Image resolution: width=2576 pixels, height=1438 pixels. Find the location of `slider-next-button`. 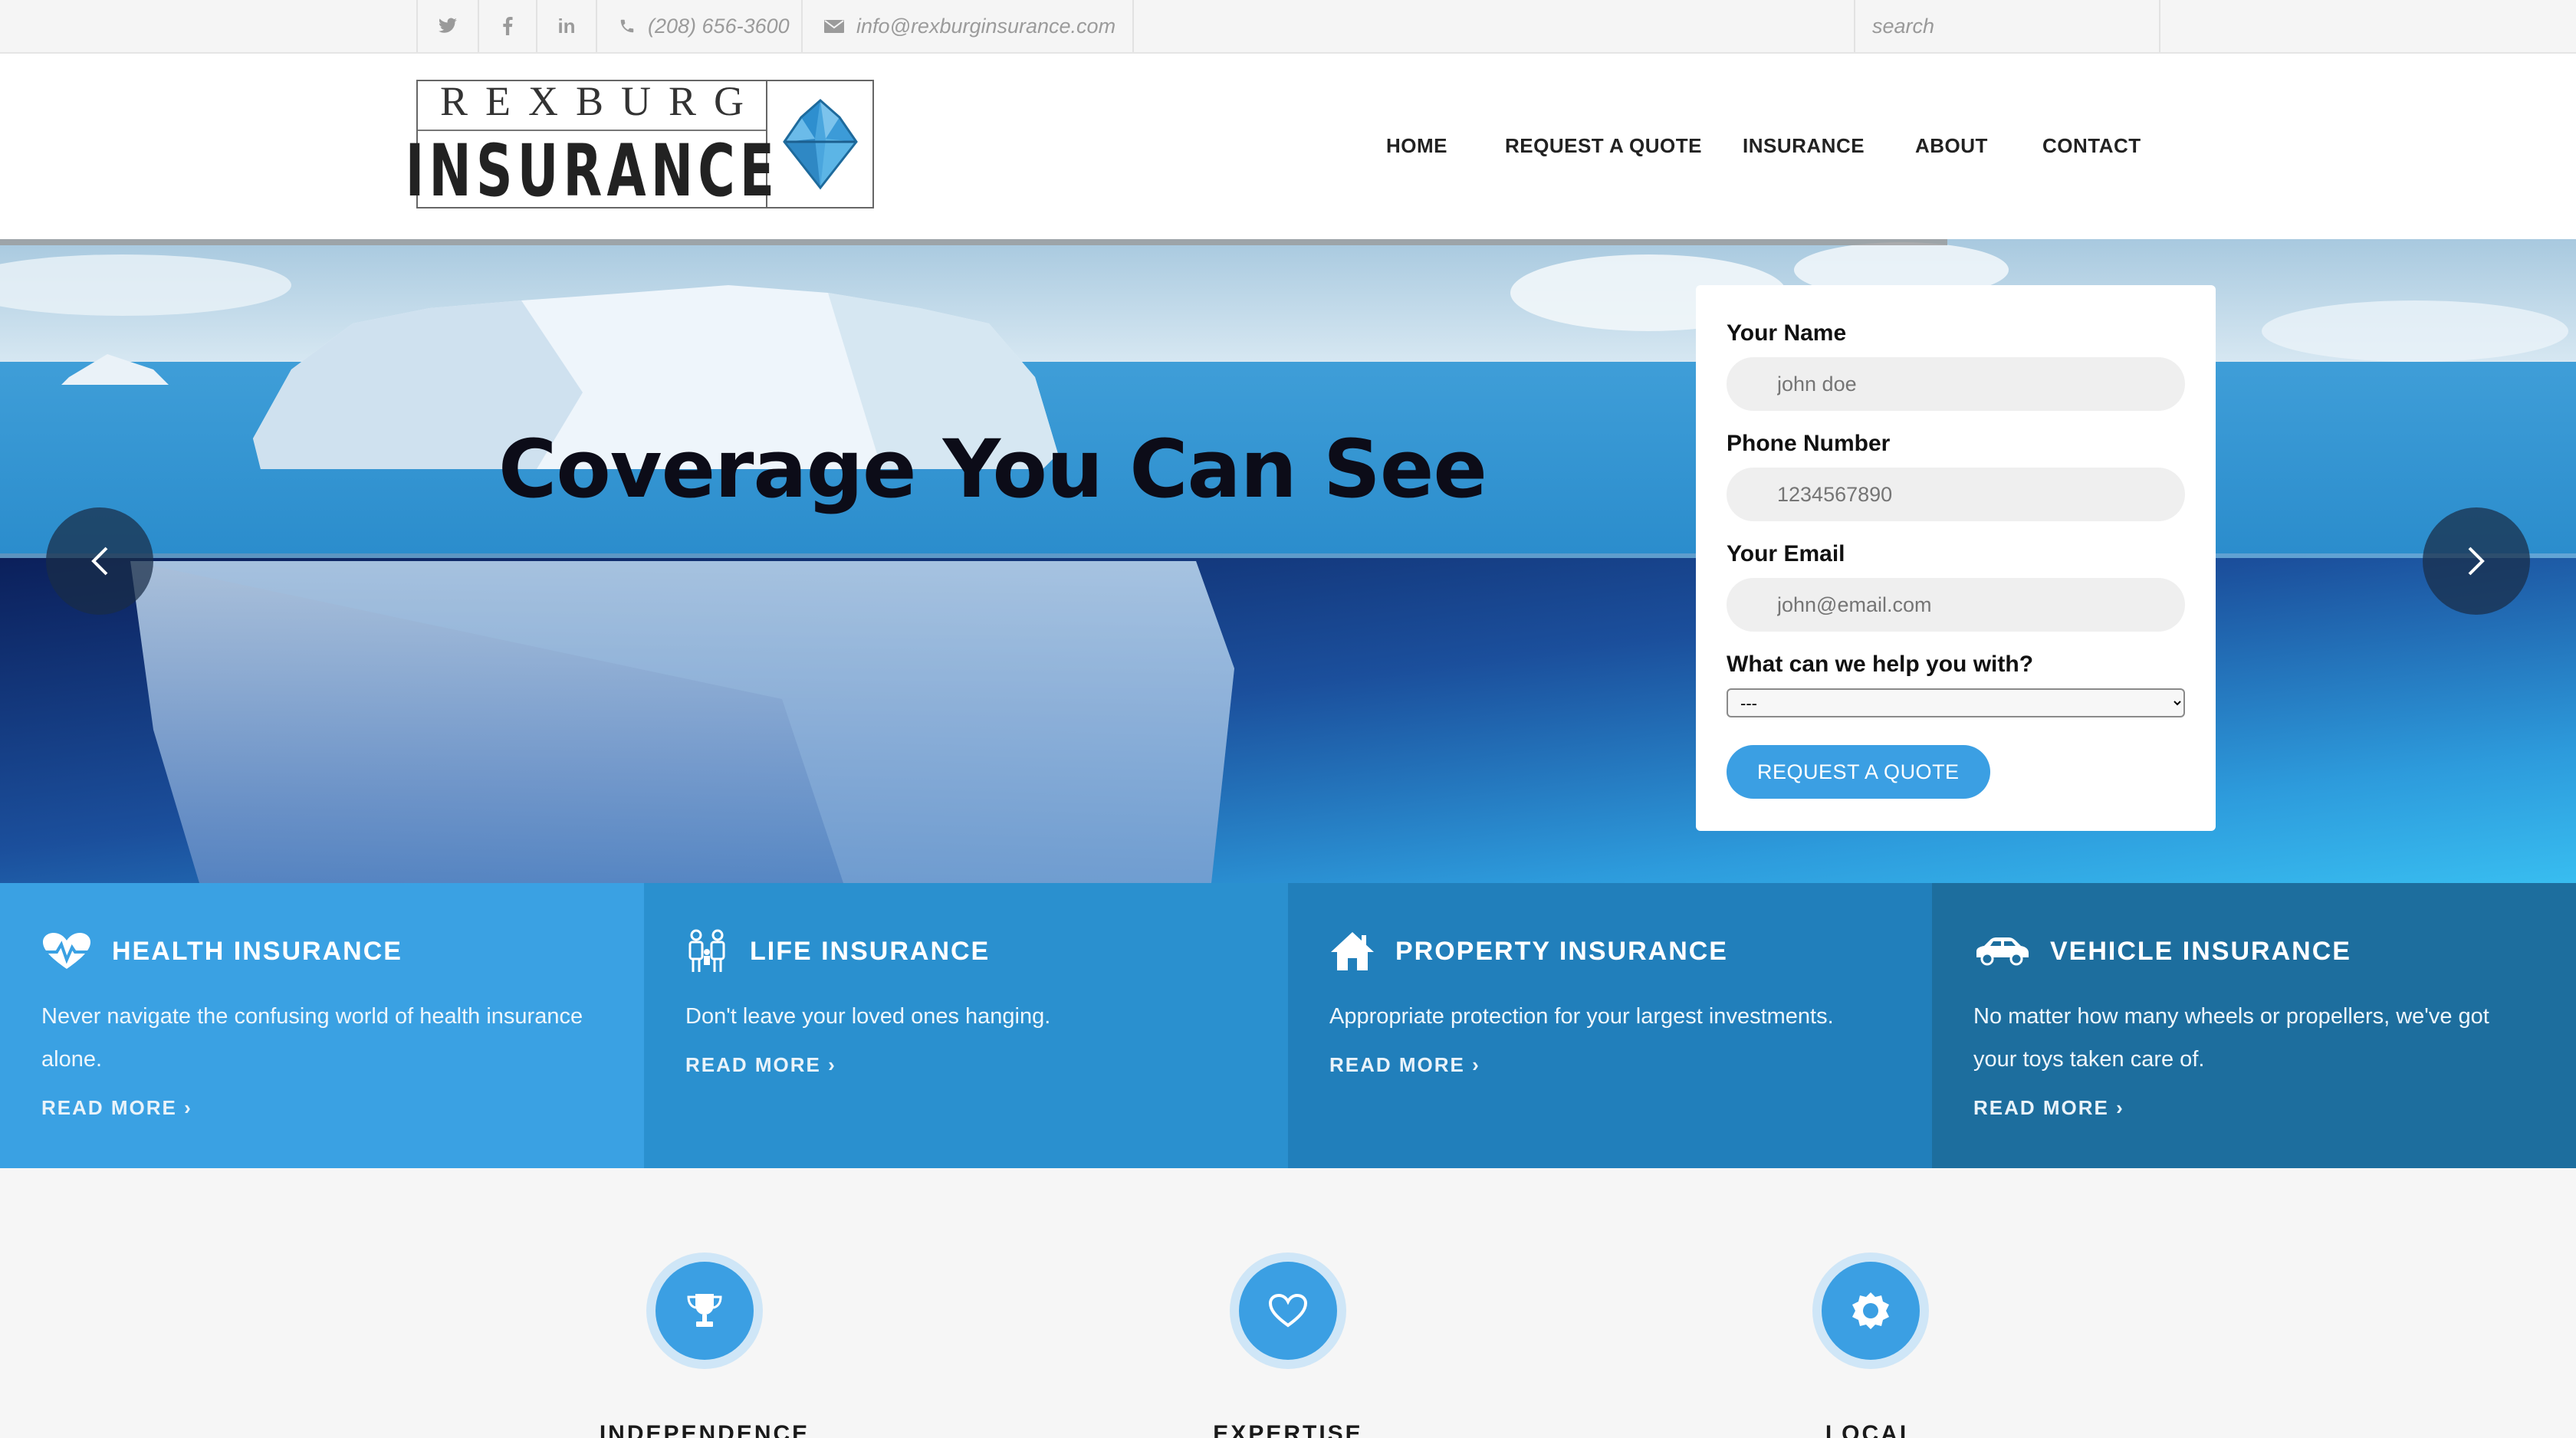

slider-next-button is located at coordinates (2477, 561).